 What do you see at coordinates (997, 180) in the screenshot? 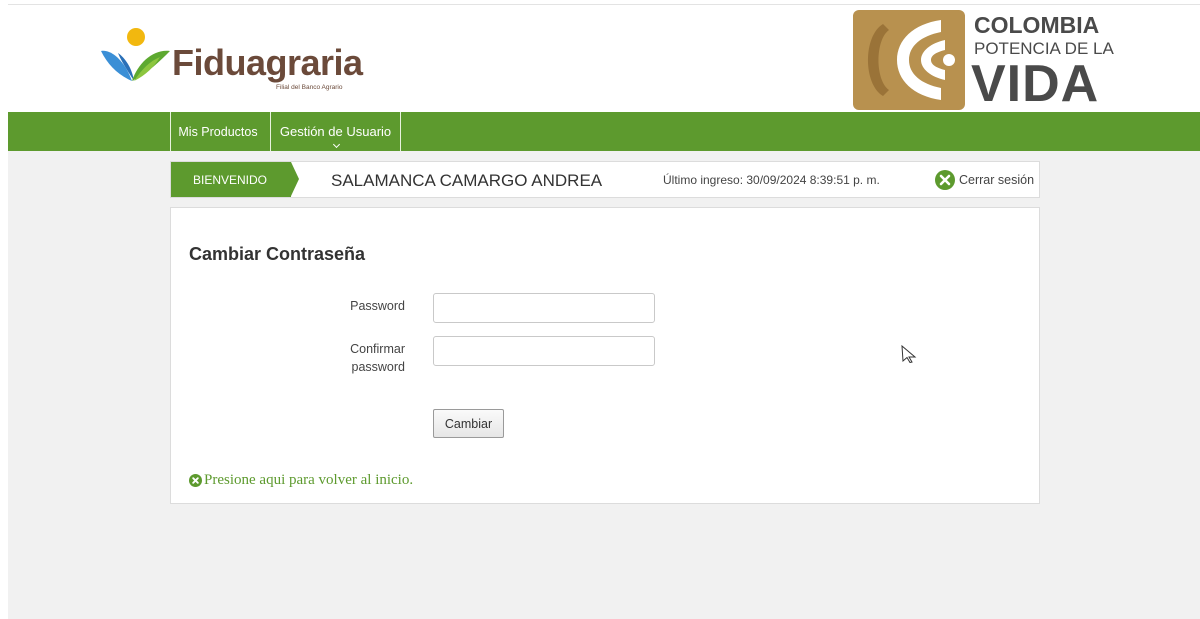
I see `logout-label: Cerrar sesión` at bounding box center [997, 180].